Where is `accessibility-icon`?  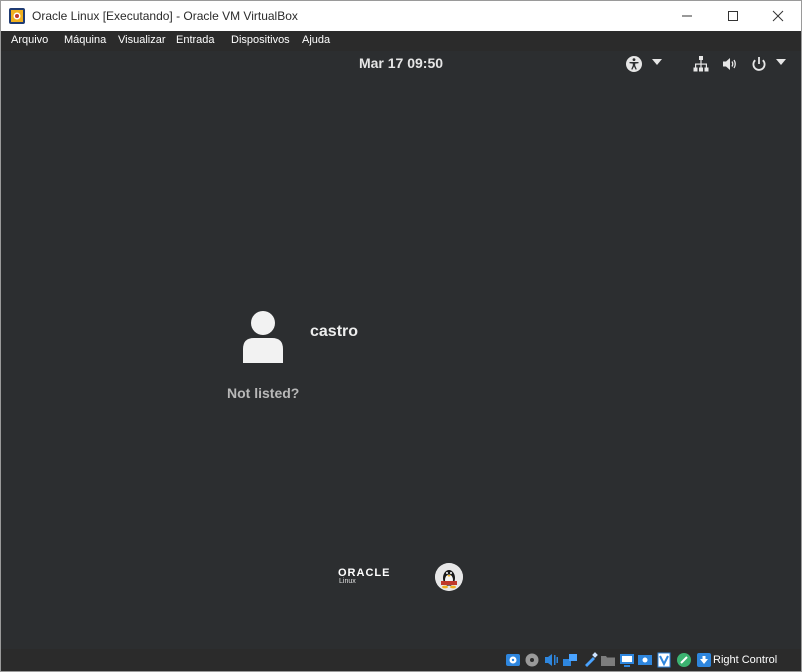 accessibility-icon is located at coordinates (634, 64).